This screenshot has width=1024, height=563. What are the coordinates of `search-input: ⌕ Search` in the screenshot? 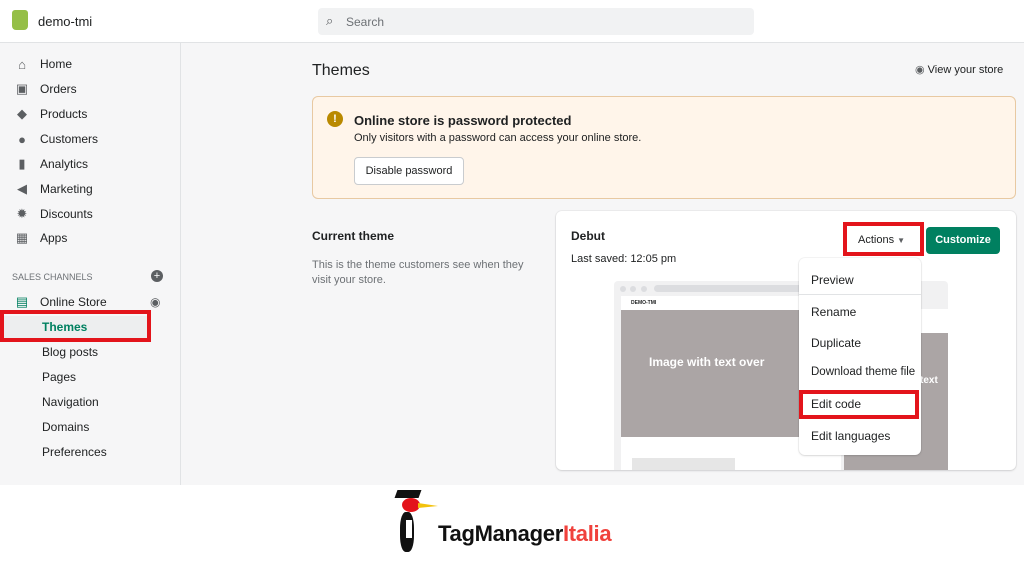 It's located at (536, 21).